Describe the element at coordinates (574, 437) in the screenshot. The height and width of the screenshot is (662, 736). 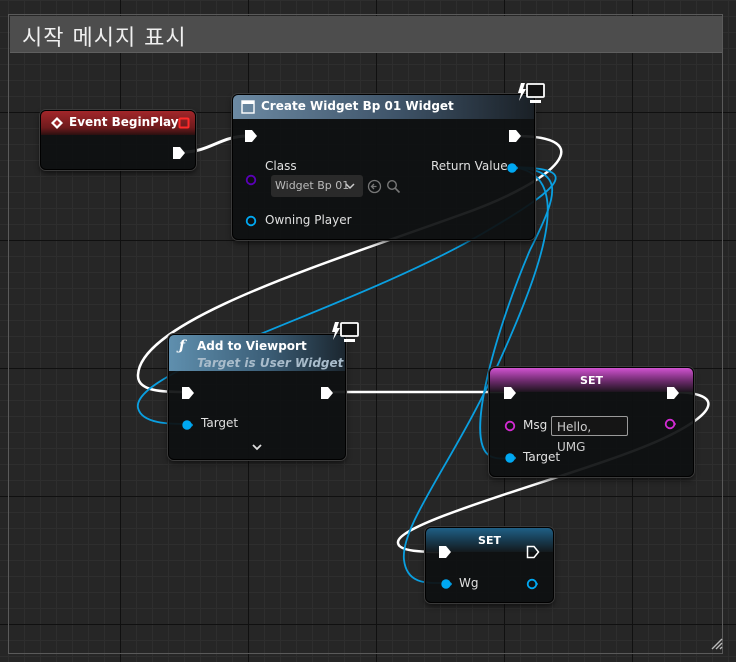
I see `msg-text-value: Hello, UMG` at that location.